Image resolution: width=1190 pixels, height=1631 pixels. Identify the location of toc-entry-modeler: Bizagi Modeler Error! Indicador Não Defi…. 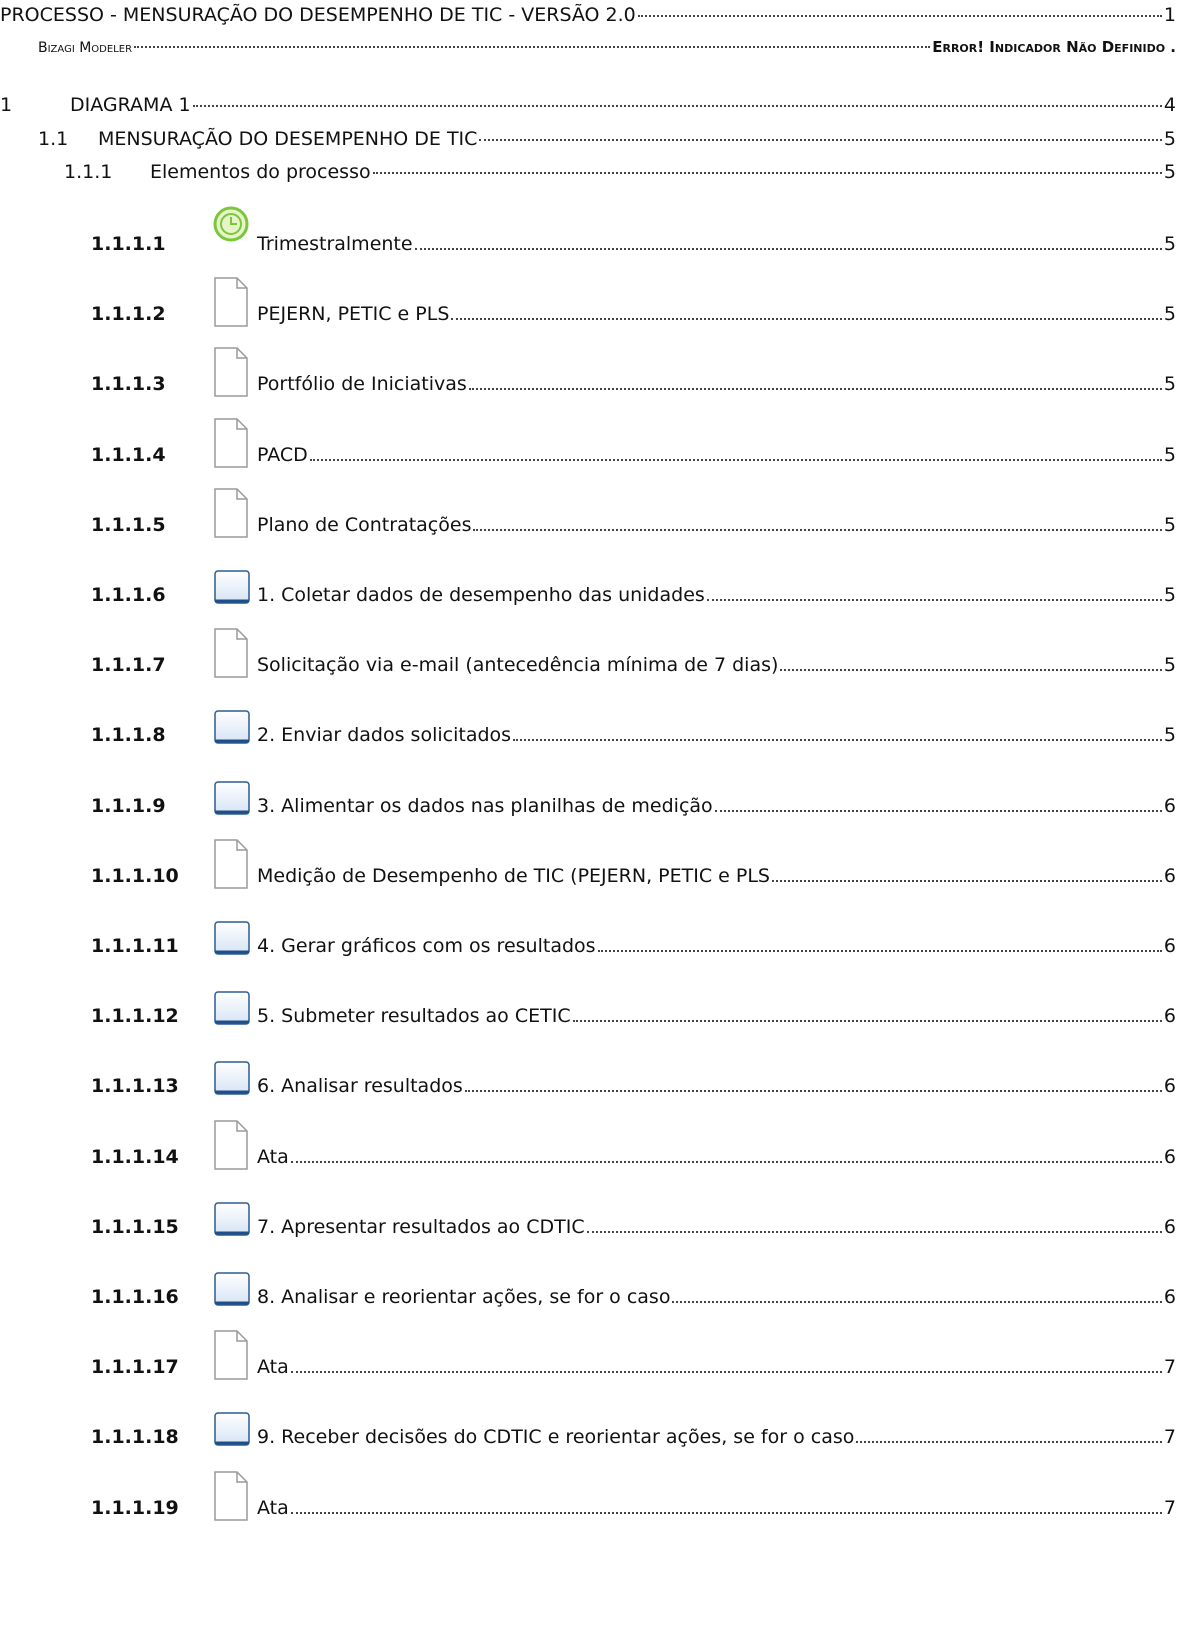
(595, 47).